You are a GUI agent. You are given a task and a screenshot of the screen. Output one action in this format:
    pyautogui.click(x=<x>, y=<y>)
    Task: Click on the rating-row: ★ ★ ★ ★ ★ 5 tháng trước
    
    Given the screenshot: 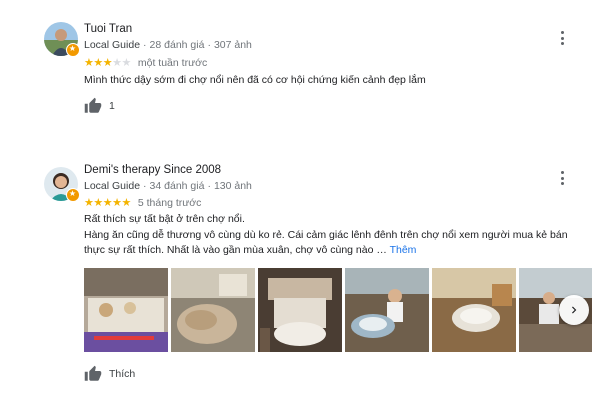 What is the action you would take?
    pyautogui.click(x=142, y=203)
    